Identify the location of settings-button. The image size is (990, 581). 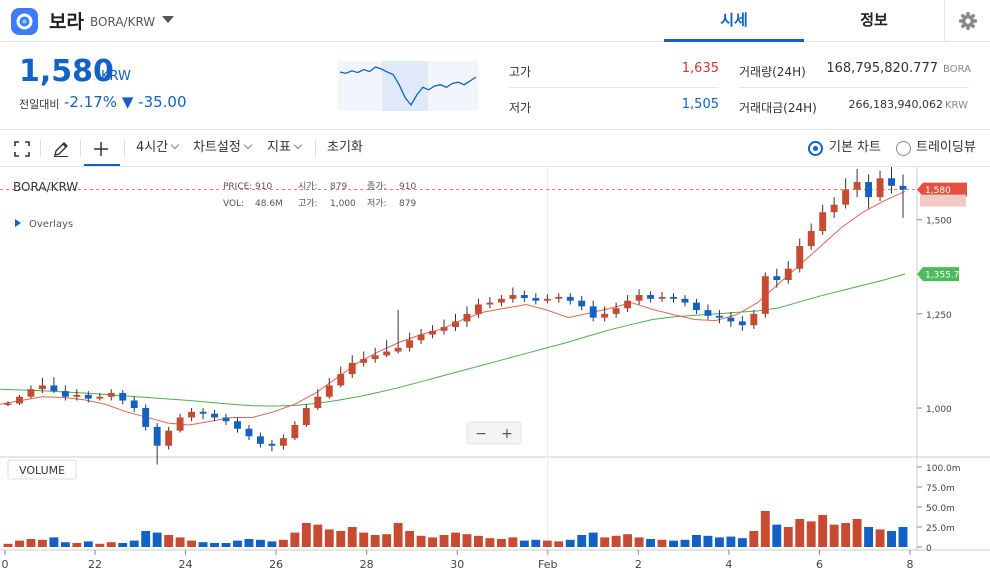
(967, 21).